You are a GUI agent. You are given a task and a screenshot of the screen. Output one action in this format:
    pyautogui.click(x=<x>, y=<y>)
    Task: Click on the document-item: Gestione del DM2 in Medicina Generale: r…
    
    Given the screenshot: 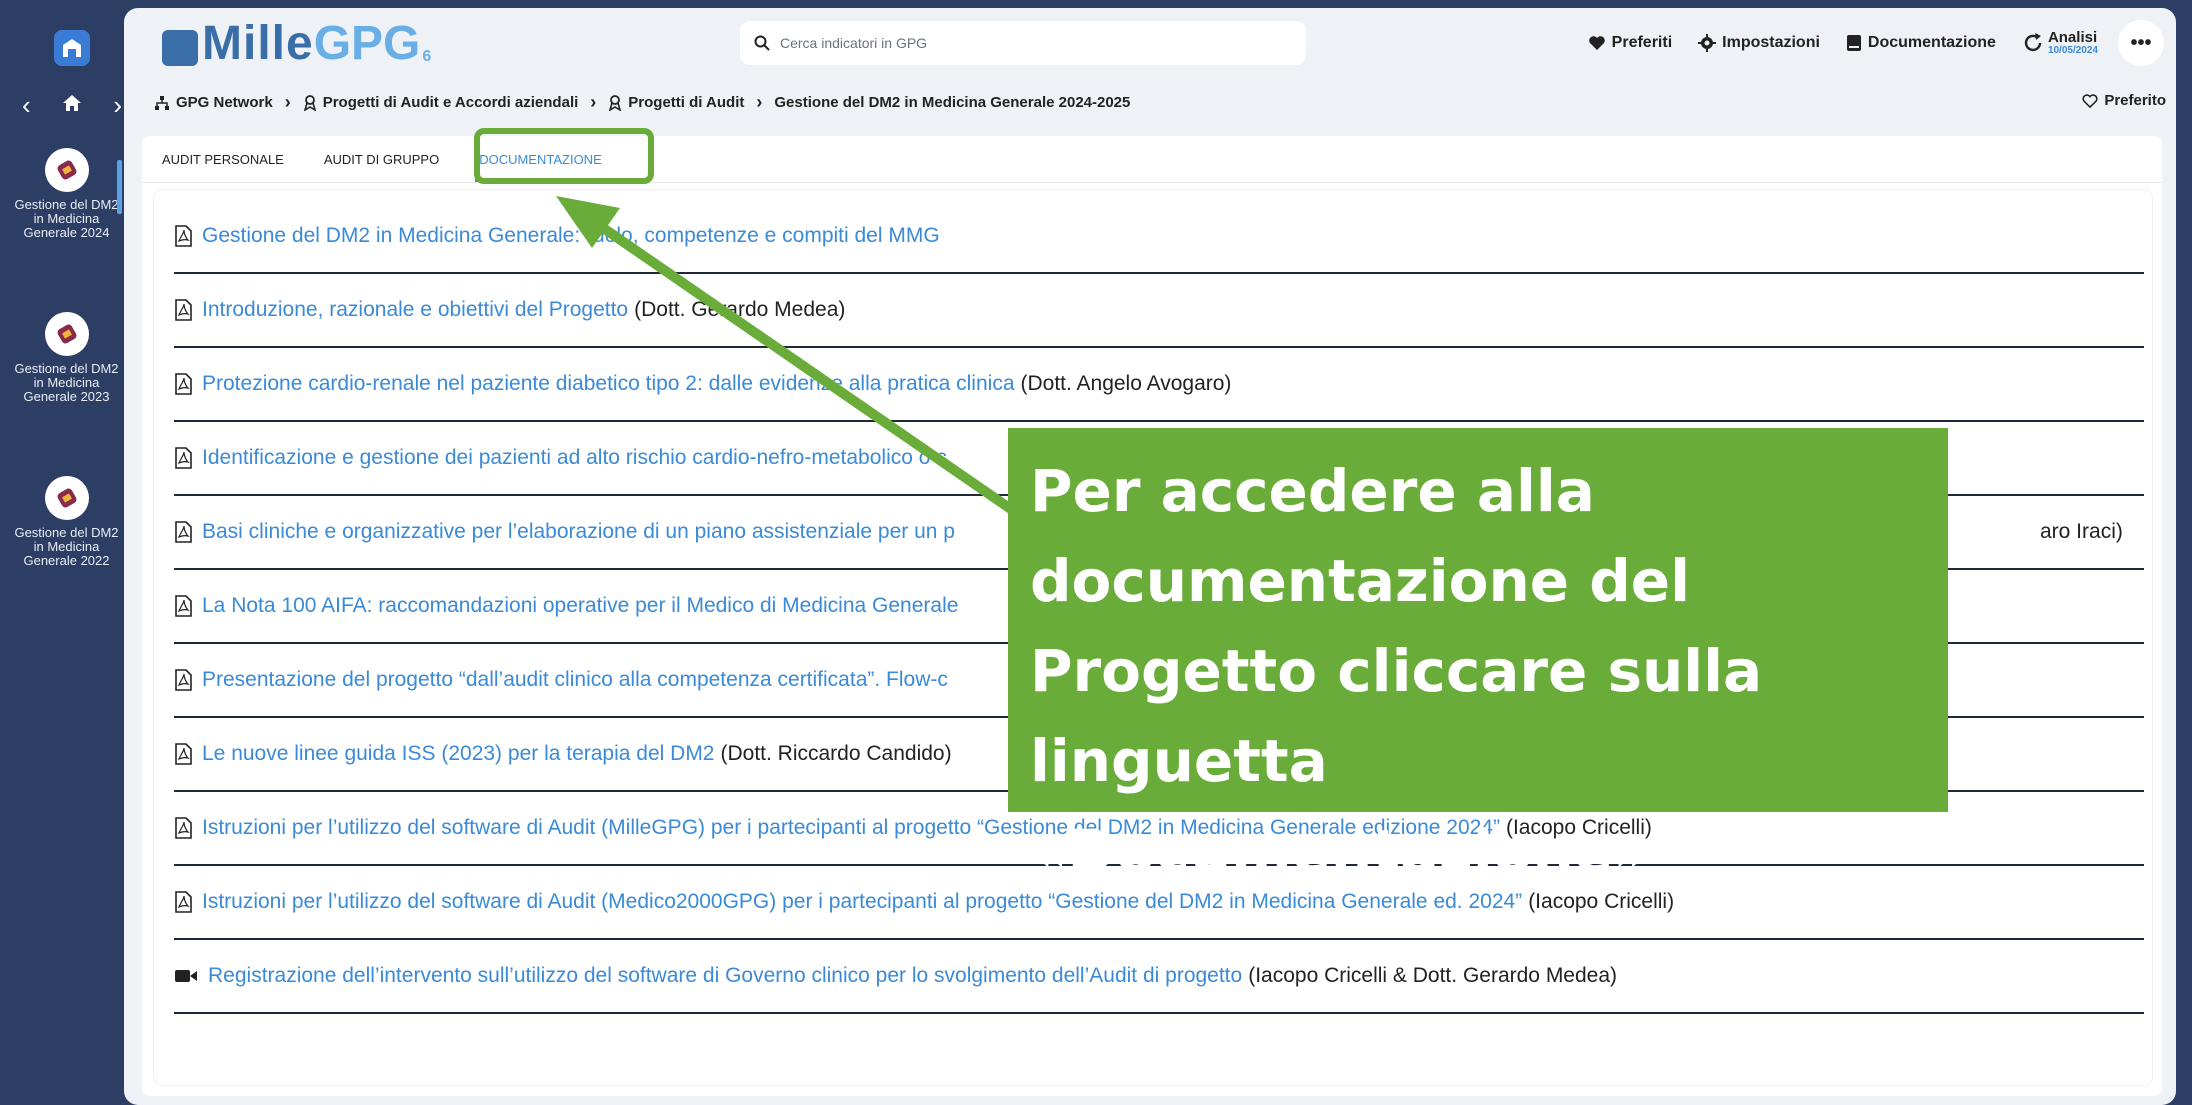 What is the action you would take?
    pyautogui.click(x=1159, y=237)
    